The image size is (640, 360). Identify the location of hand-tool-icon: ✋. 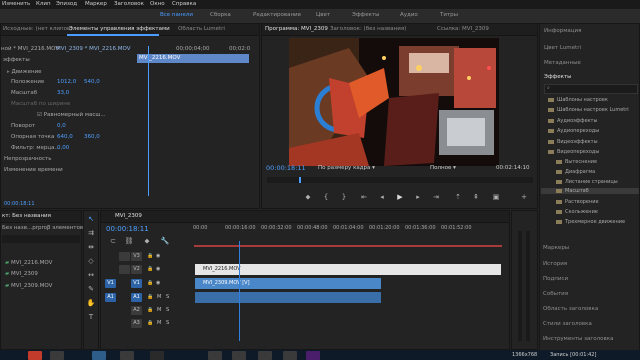
(91, 303).